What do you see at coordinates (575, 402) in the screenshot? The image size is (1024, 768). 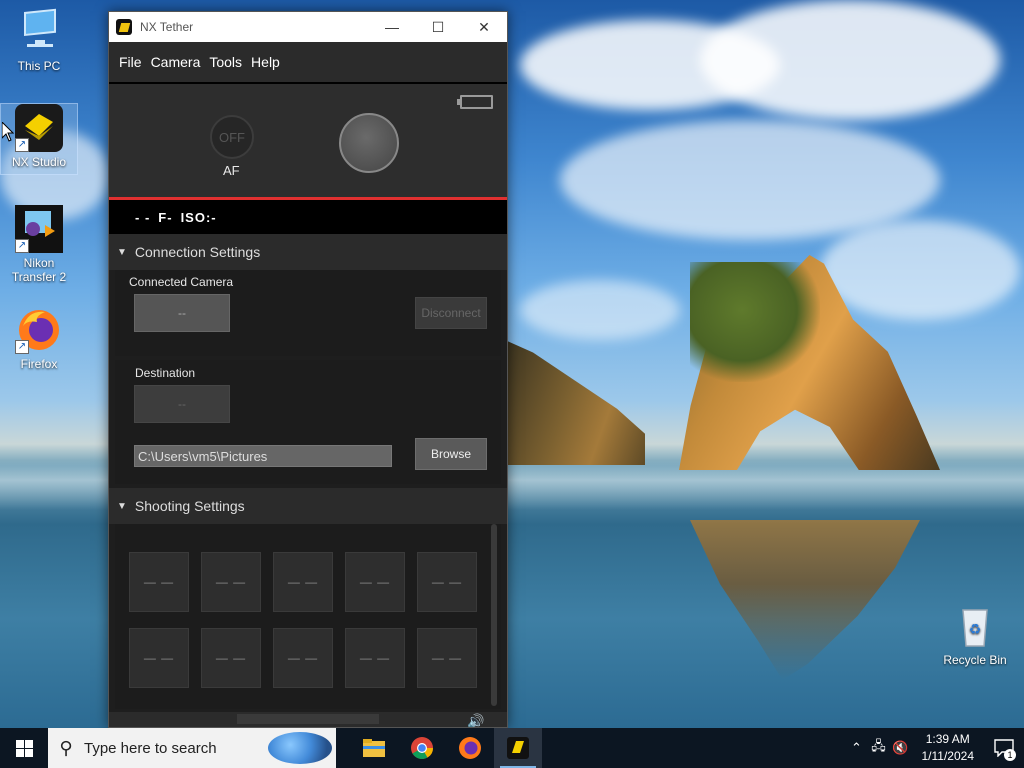 I see `rock-left` at bounding box center [575, 402].